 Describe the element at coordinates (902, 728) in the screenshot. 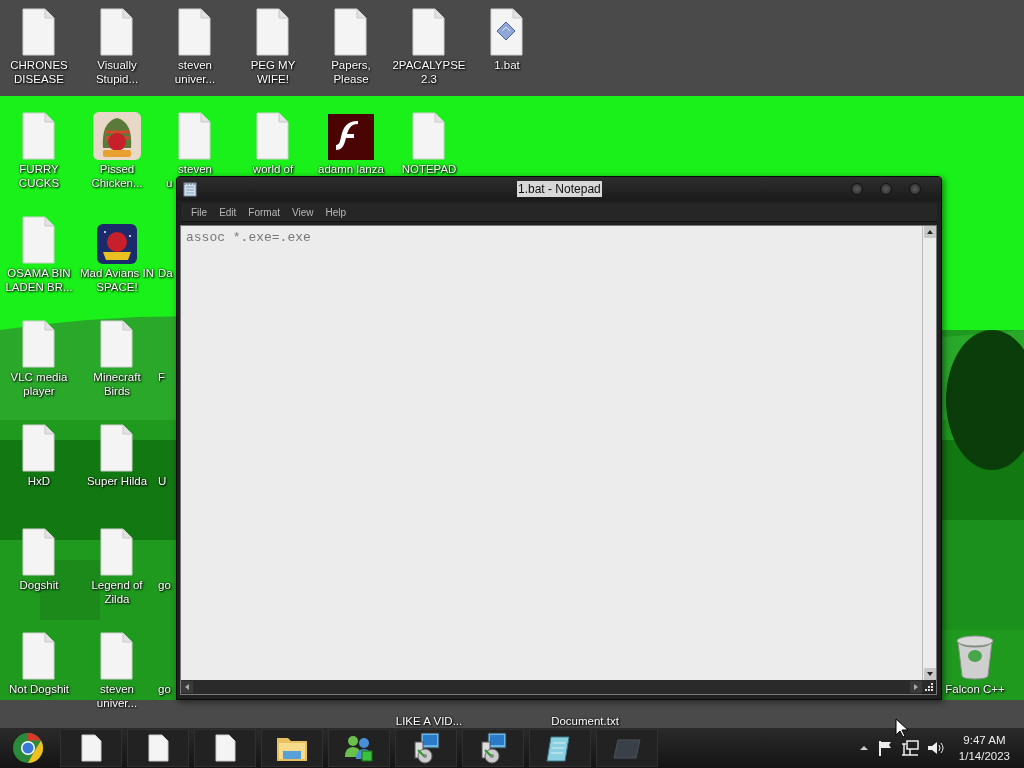

I see `mouse-cursor-icon` at that location.